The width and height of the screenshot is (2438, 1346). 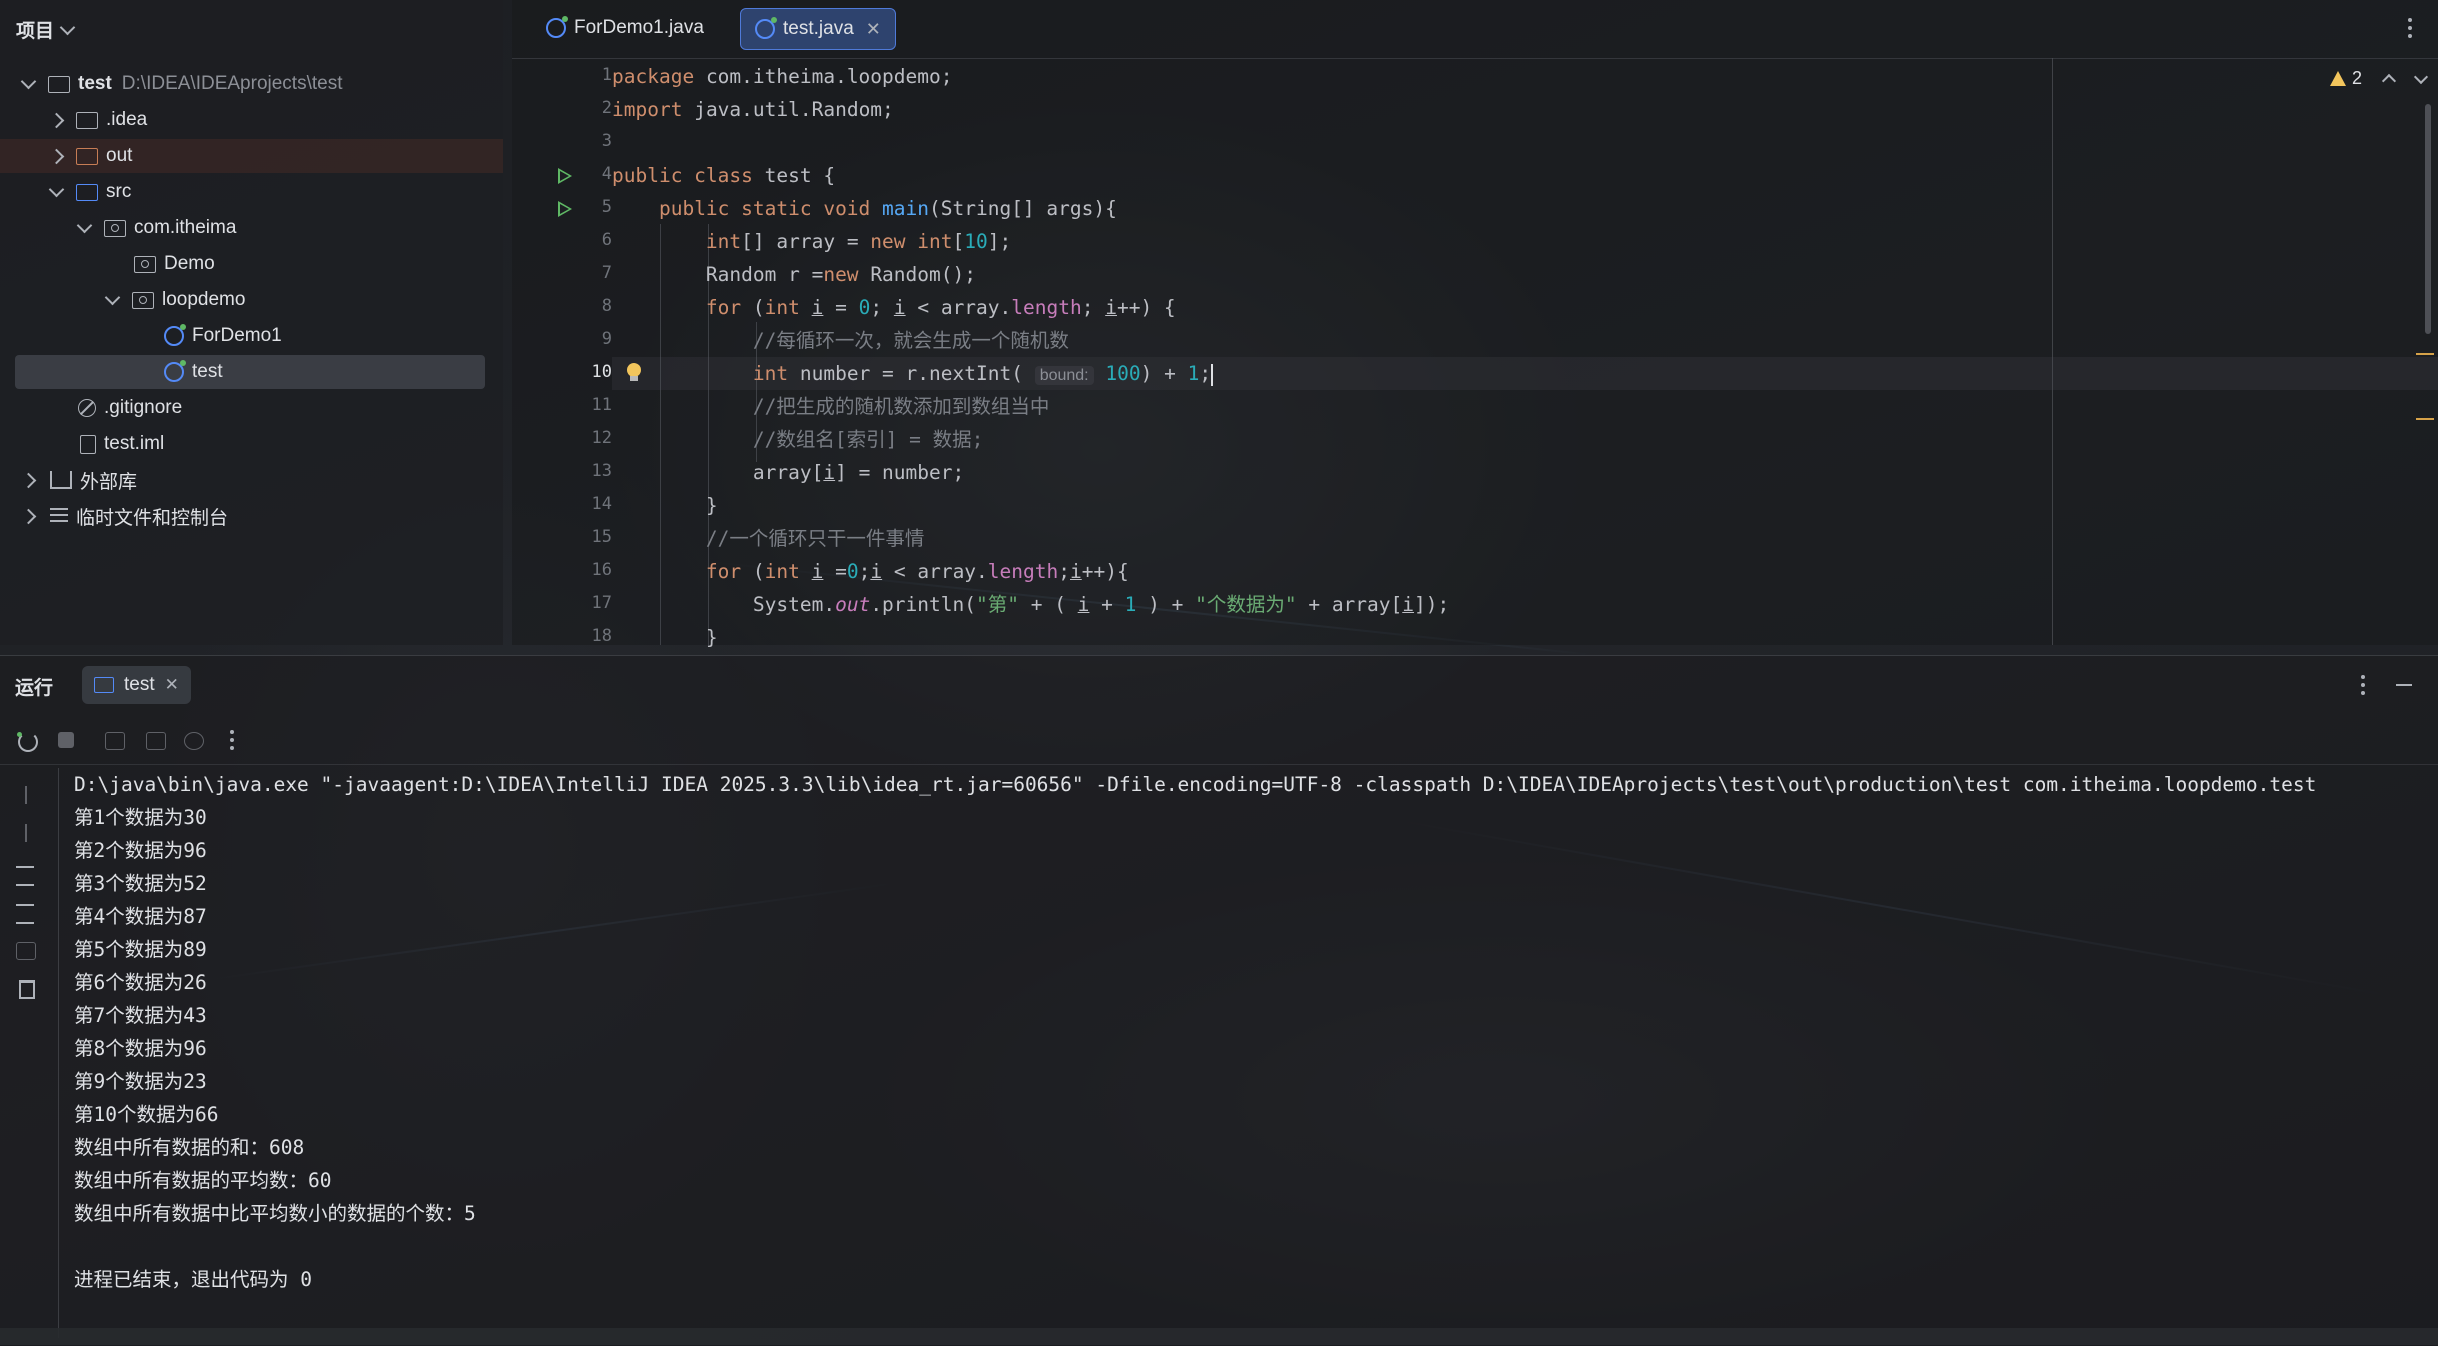 I want to click on console-line: 数组中所有数据的平均数：60, so click(x=203, y=1180).